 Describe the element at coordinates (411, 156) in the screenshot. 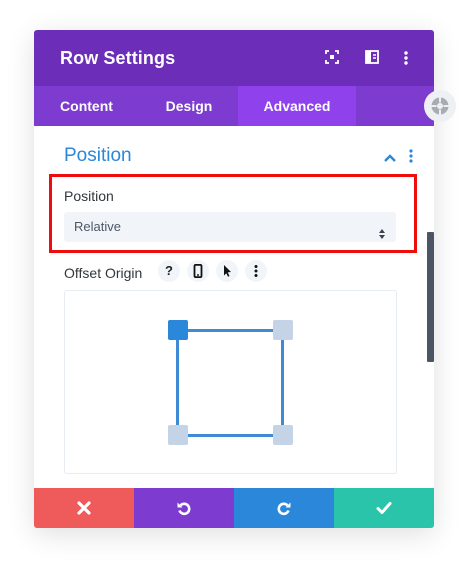

I see `section-kebab-icon` at that location.